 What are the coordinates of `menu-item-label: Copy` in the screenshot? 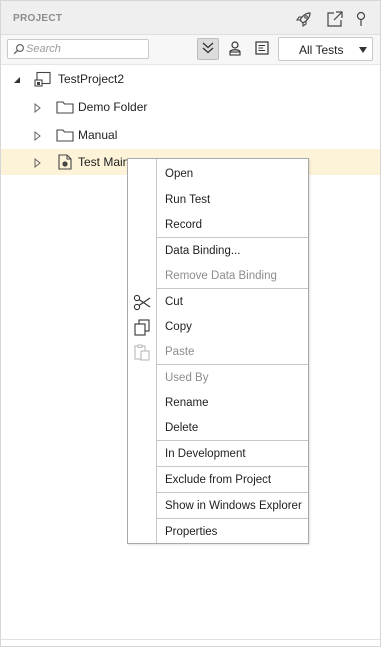 It's located at (178, 327).